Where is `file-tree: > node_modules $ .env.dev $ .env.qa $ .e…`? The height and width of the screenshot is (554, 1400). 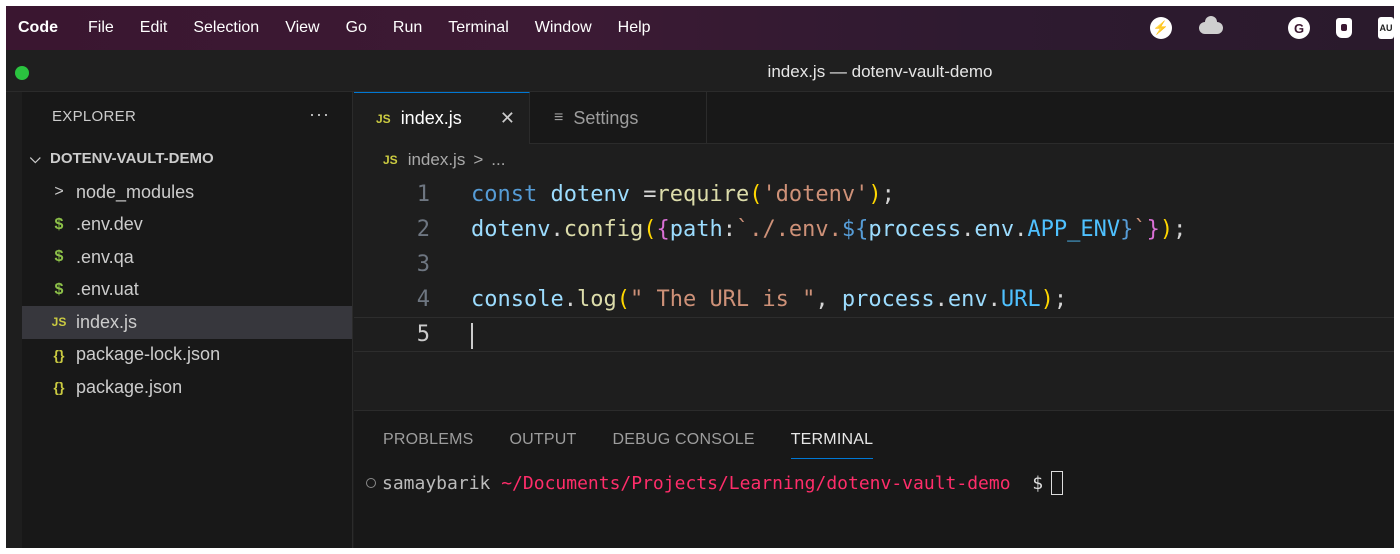 file-tree: > node_modules $ .env.dev $ .env.qa $ .e… is located at coordinates (187, 290).